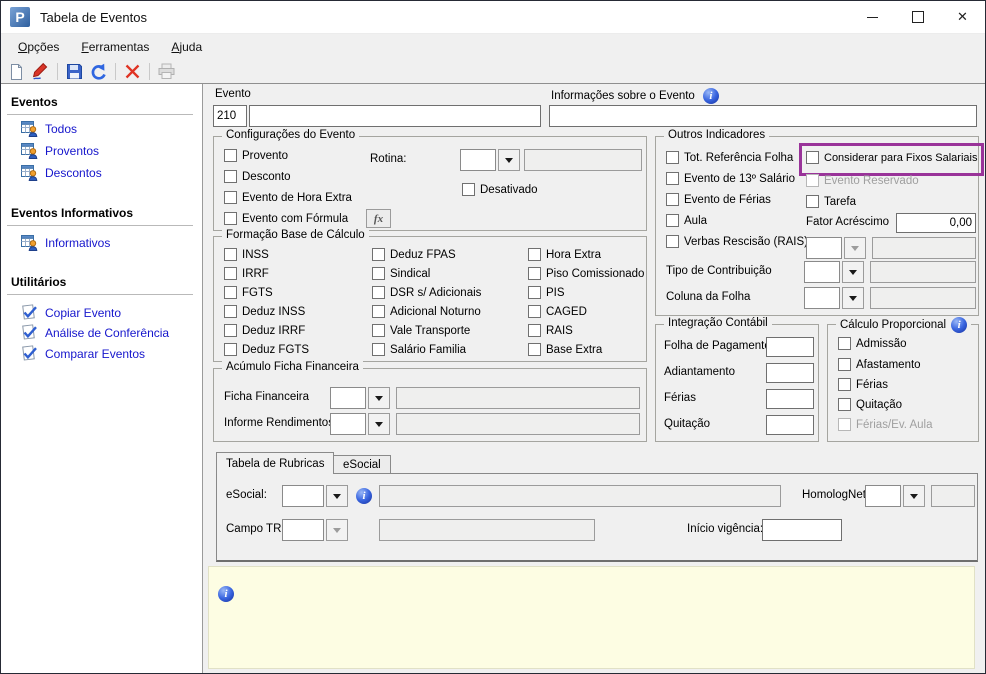 This screenshot has width=986, height=674. Describe the element at coordinates (870, 404) in the screenshot. I see `checkbox-prop-quitacao: Quitação` at that location.